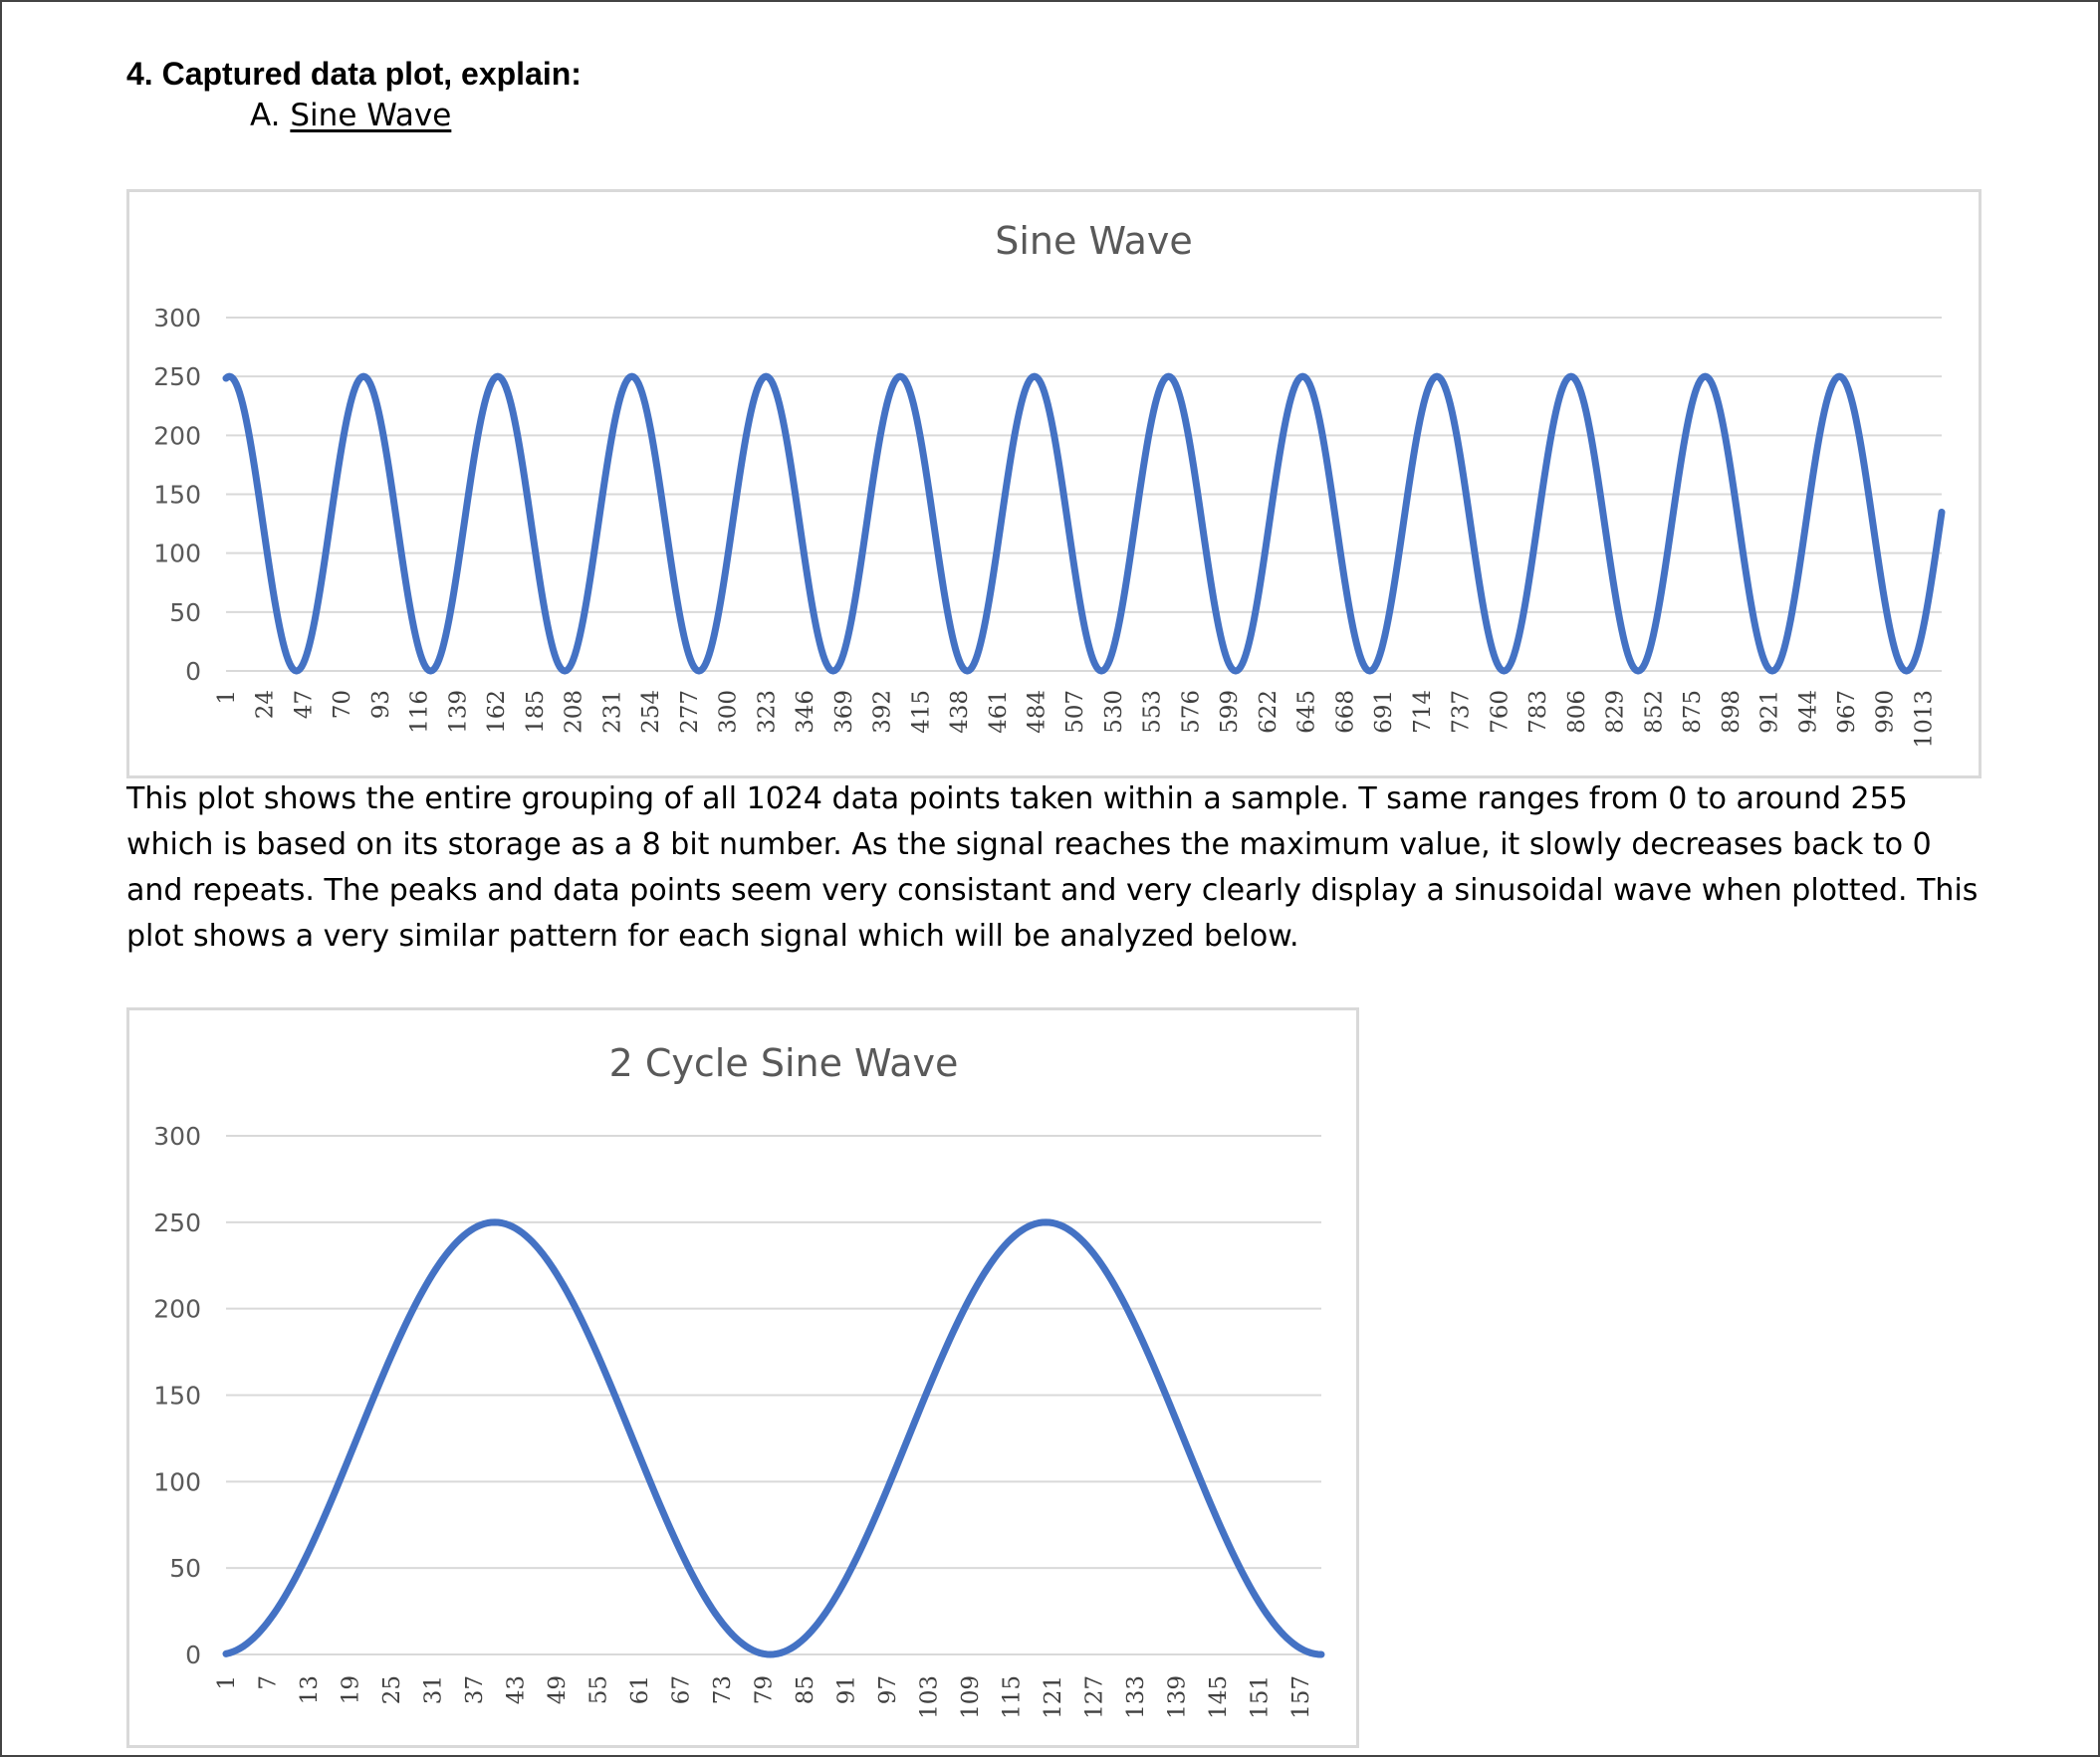 Image resolution: width=2100 pixels, height=1757 pixels. What do you see at coordinates (1654, 712) in the screenshot?
I see `x-tick-label: 852` at bounding box center [1654, 712].